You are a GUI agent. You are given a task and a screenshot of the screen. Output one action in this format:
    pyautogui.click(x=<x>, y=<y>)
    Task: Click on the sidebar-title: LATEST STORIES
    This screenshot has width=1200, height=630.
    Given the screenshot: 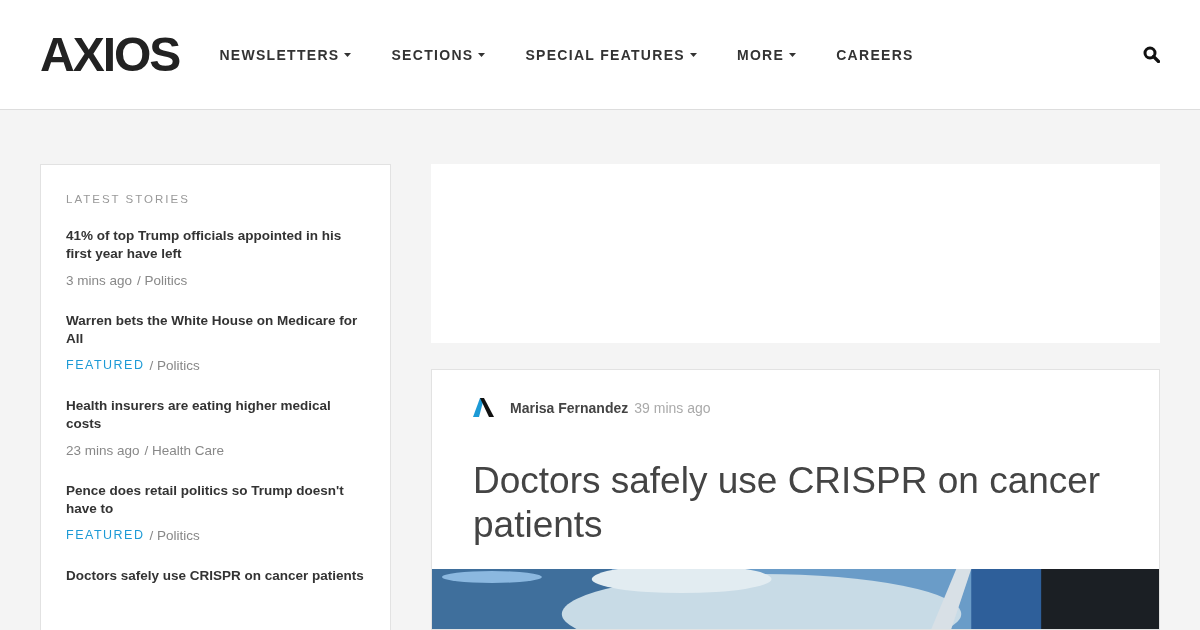 What is the action you would take?
    pyautogui.click(x=128, y=199)
    